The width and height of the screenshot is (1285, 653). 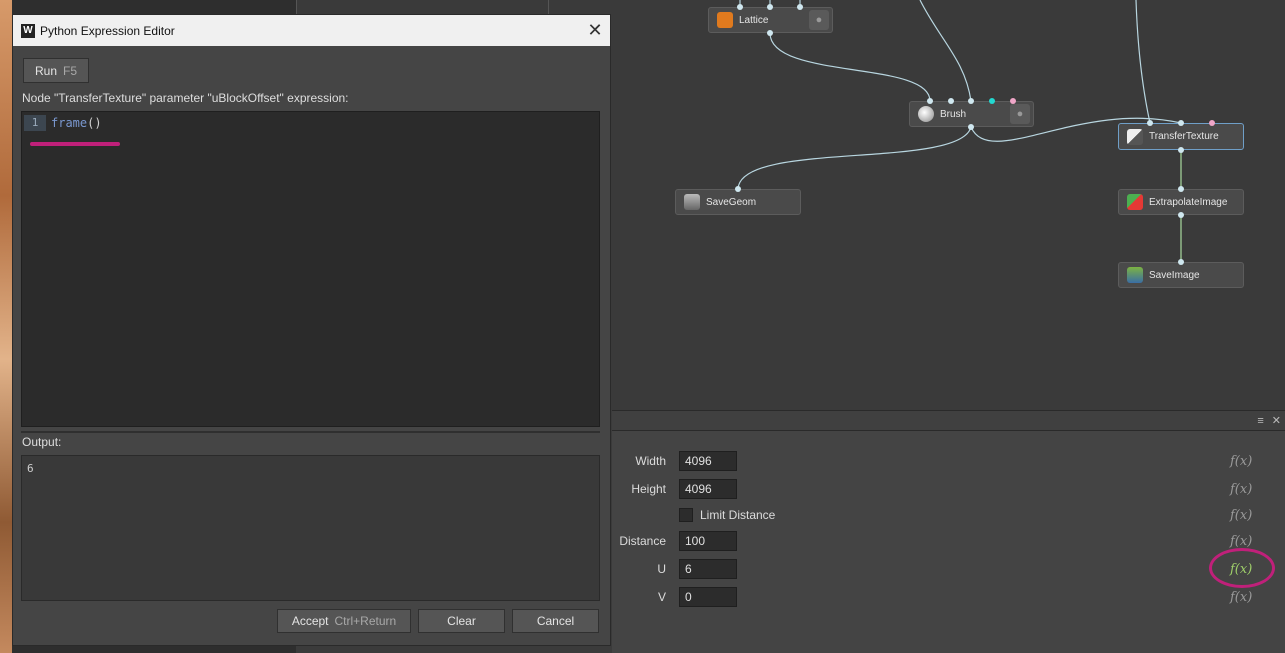 I want to click on u-input: 6, so click(x=708, y=569).